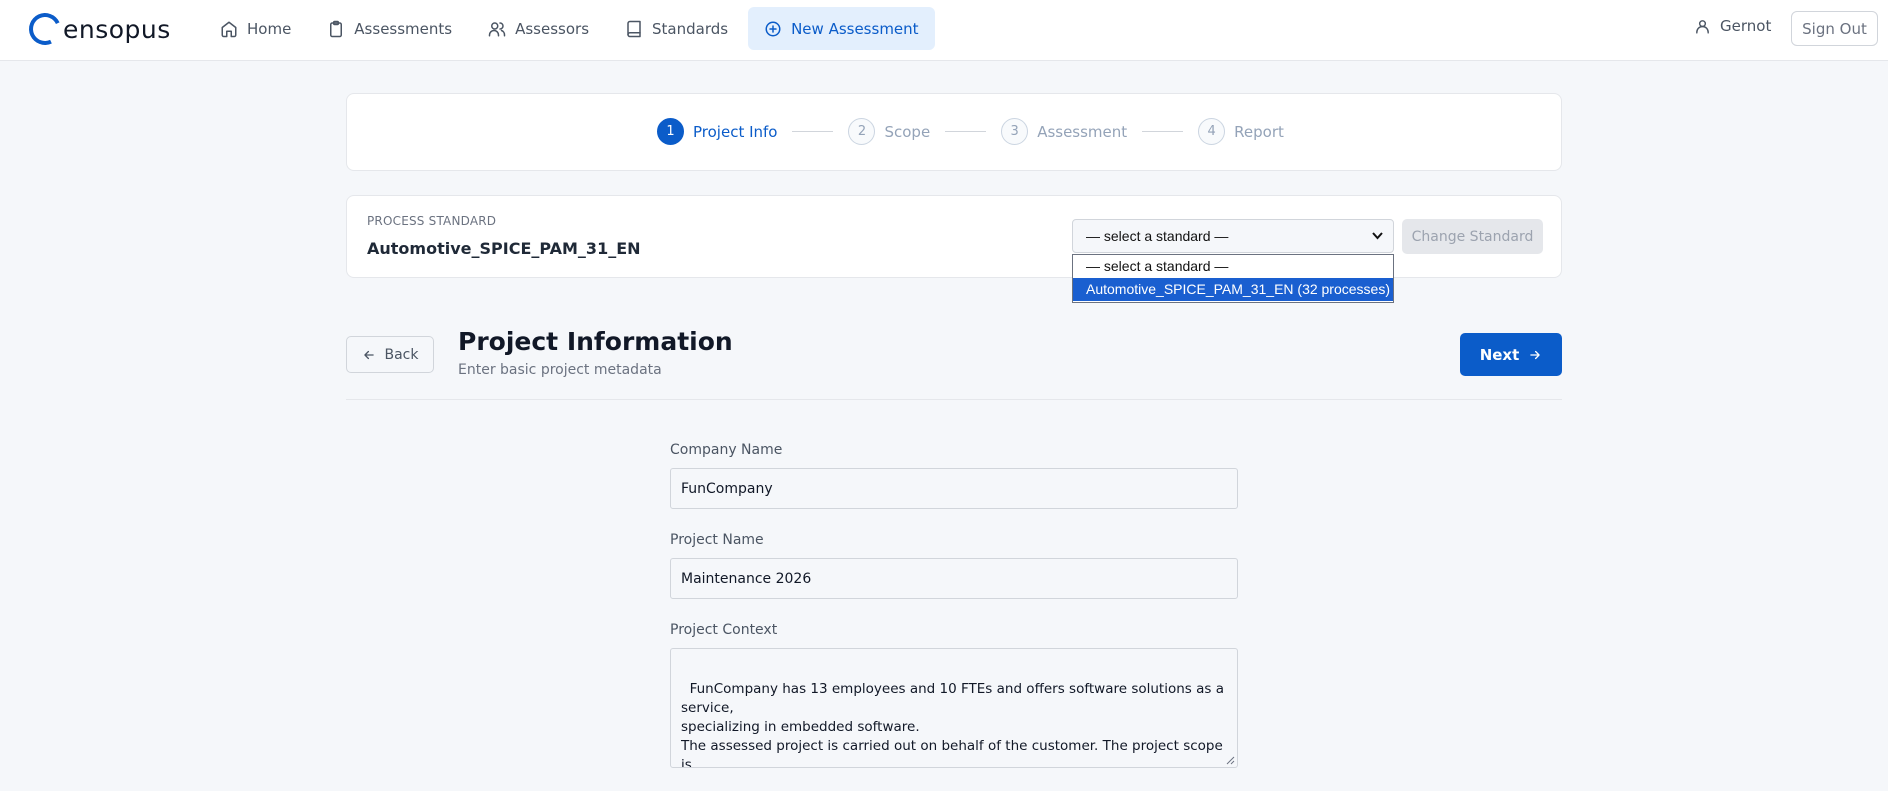 This screenshot has width=1888, height=791. Describe the element at coordinates (1499, 354) in the screenshot. I see `next-button-label: Next` at that location.